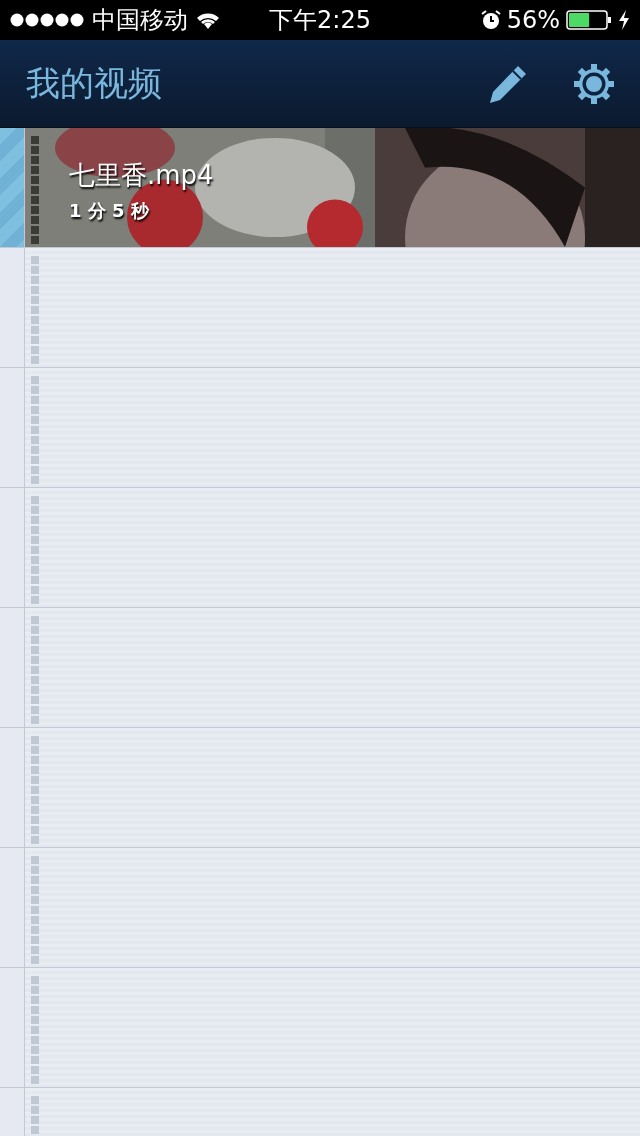  I want to click on wifi-icon, so click(208, 20).